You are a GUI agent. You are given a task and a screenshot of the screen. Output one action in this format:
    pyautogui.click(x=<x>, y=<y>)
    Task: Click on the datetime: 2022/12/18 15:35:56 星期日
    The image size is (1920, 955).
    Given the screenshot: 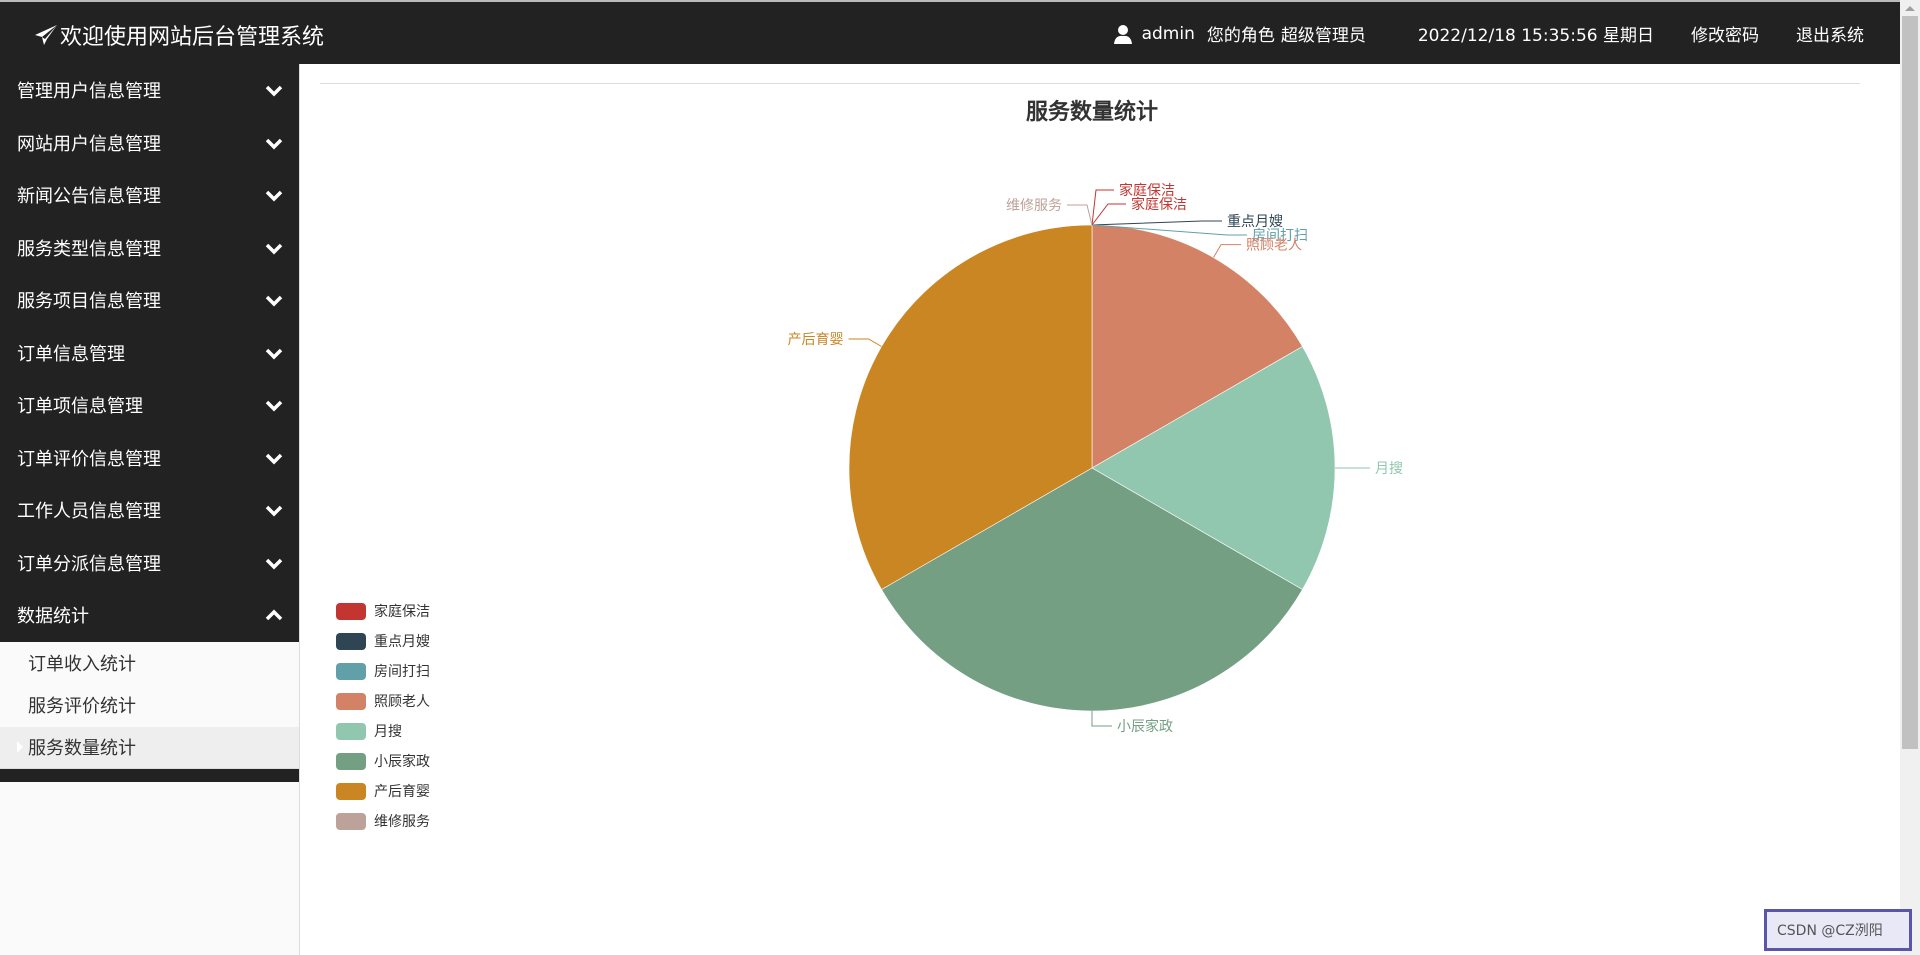 What is the action you would take?
    pyautogui.click(x=1535, y=36)
    